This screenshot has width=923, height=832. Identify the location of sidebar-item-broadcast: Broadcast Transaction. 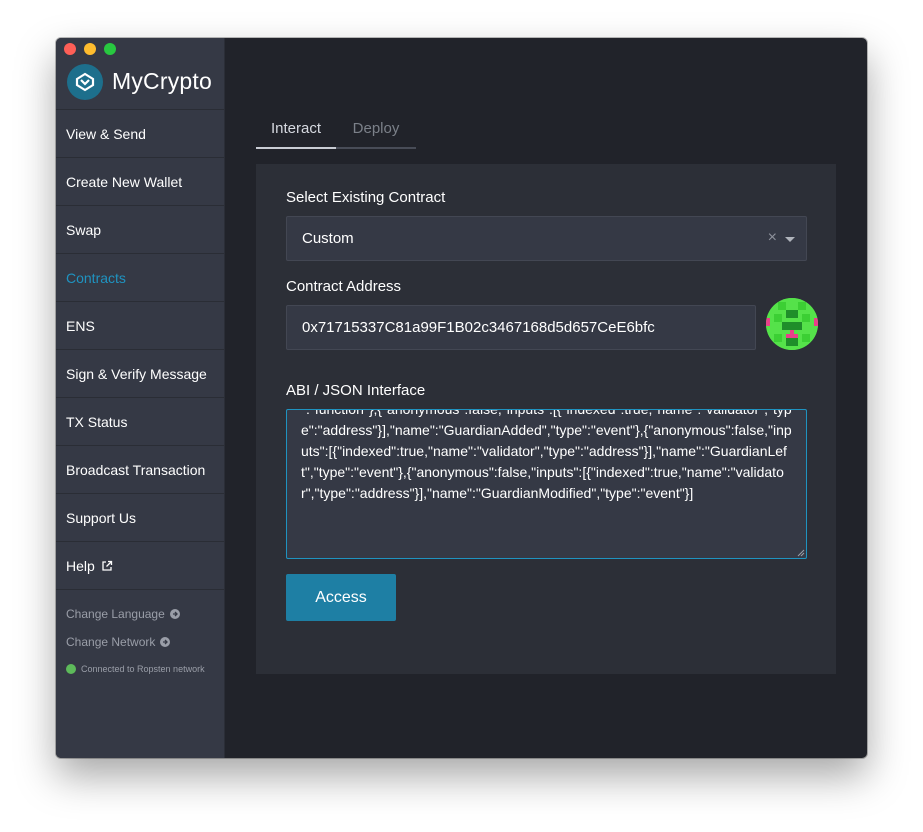
(140, 470).